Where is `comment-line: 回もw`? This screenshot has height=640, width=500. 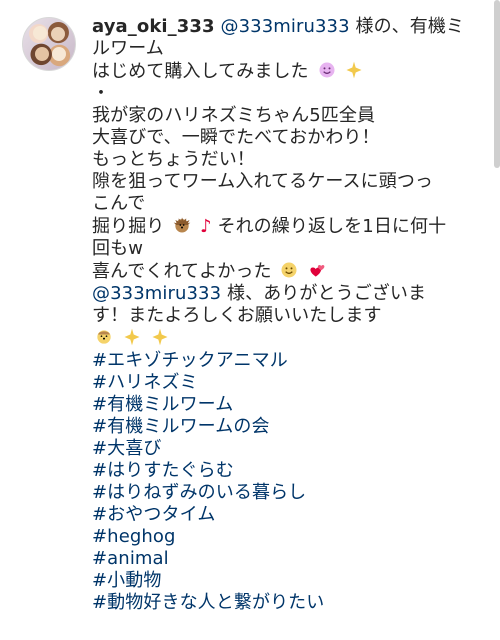
comment-line: 回もw is located at coordinates (118, 248).